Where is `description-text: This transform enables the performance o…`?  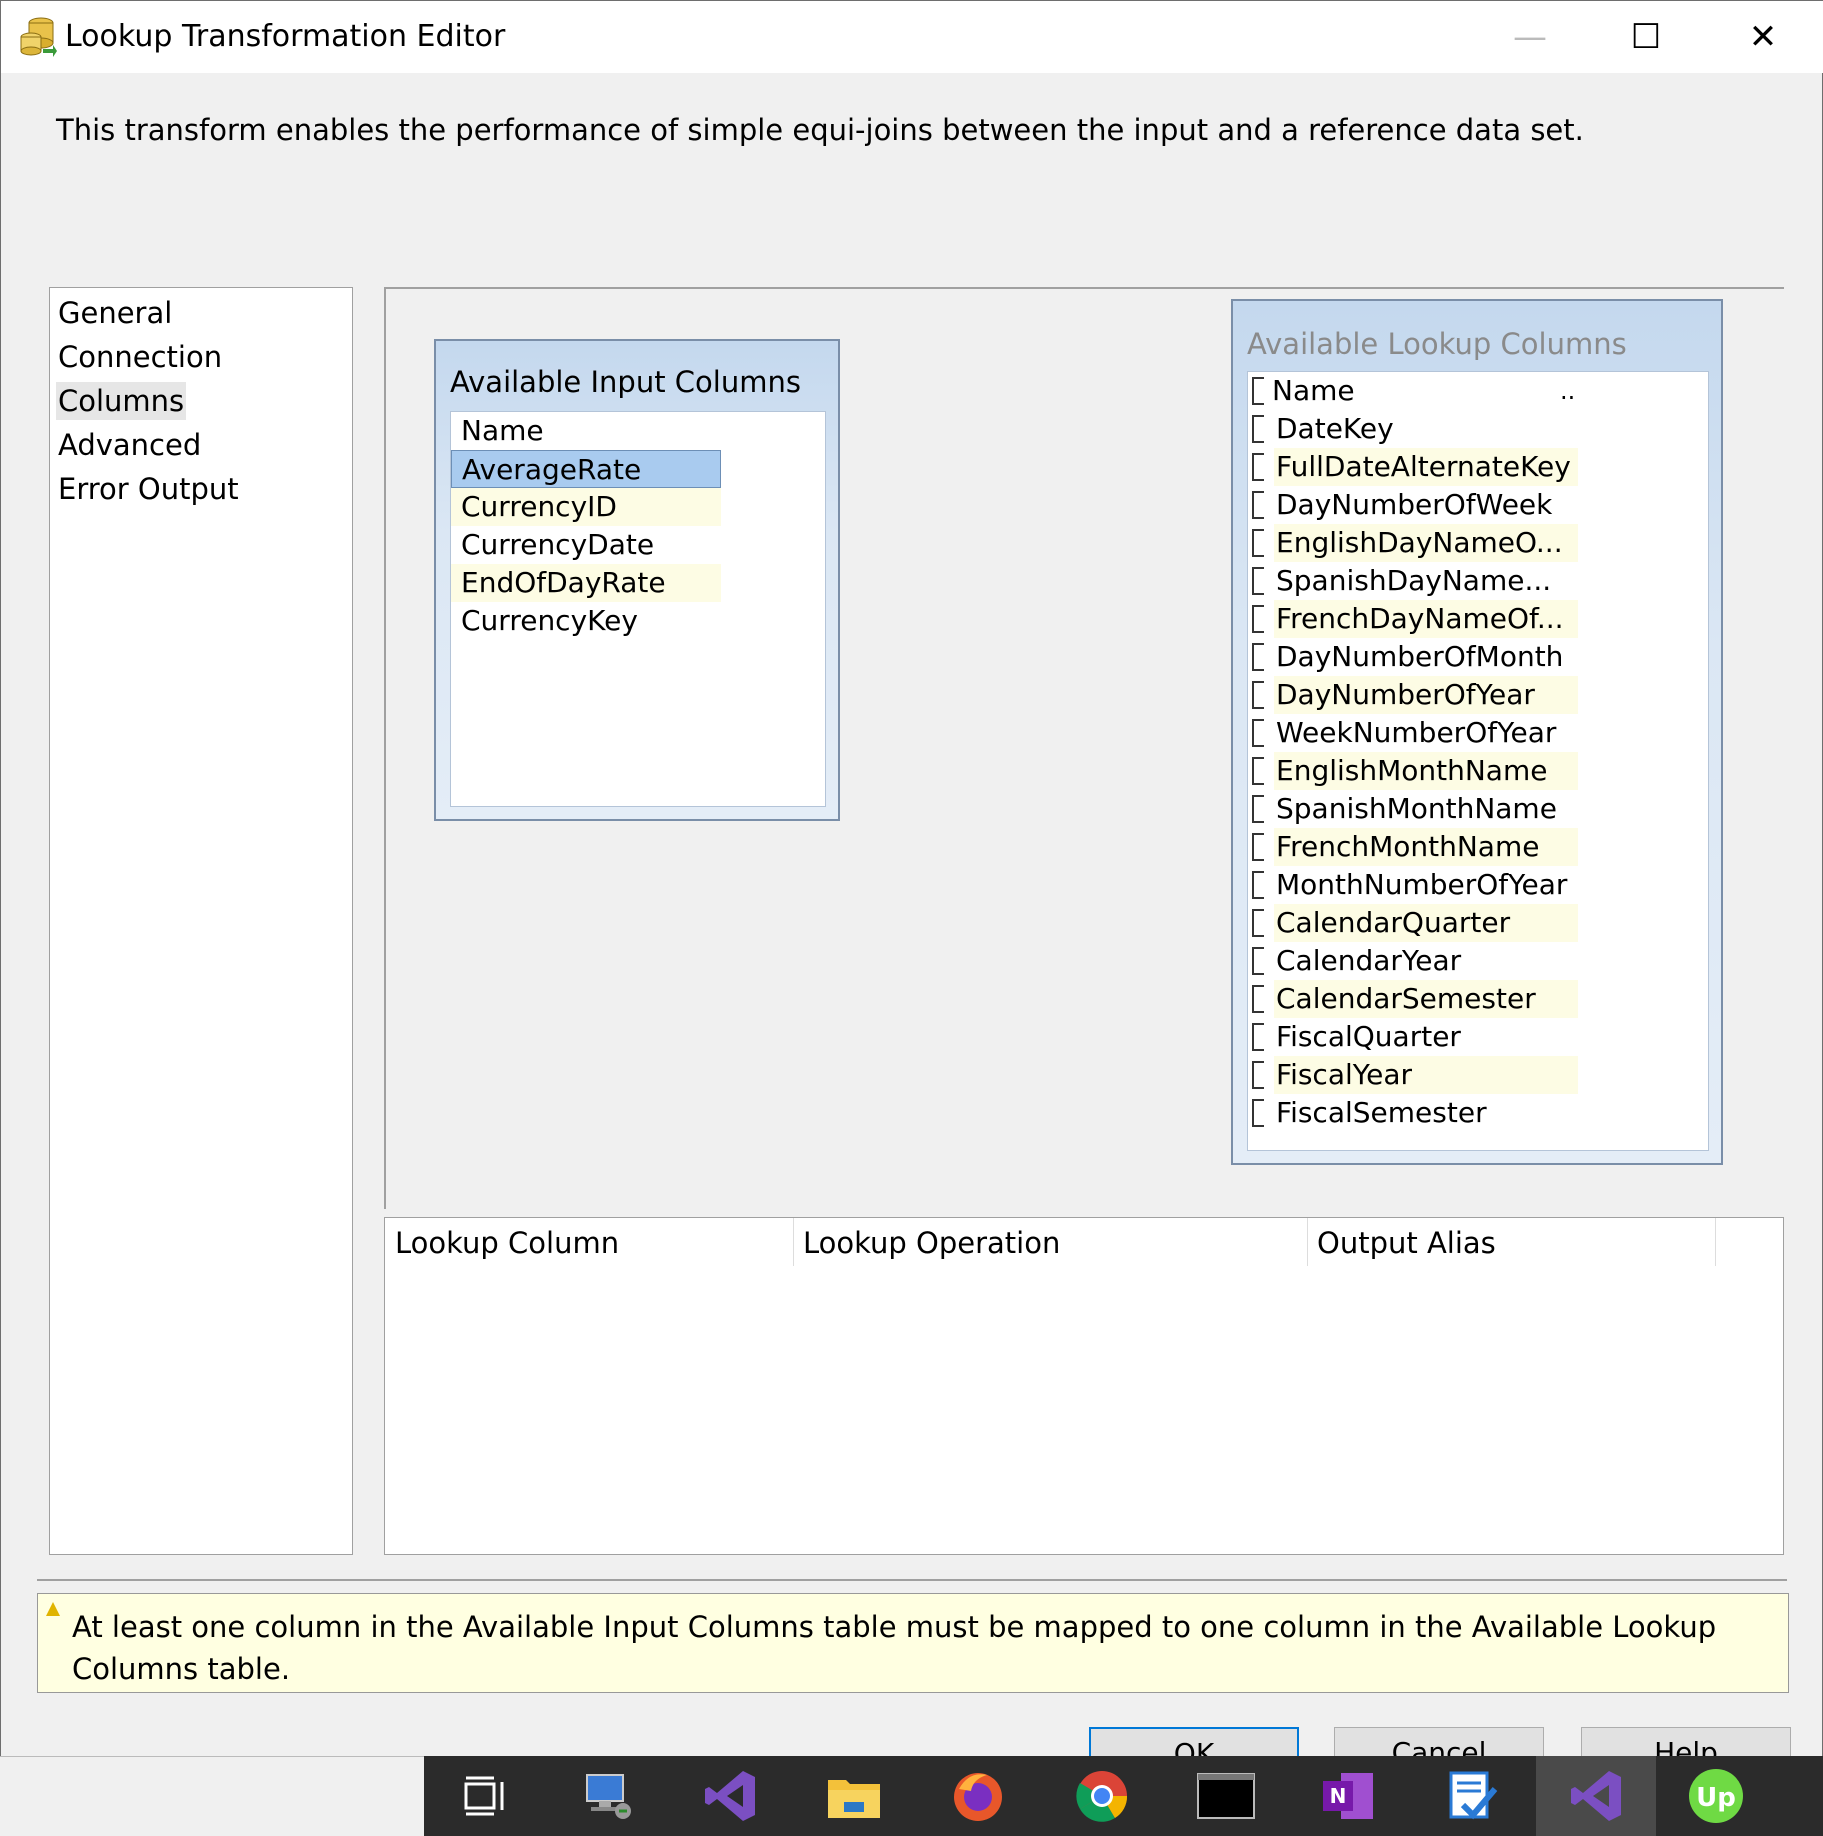
description-text: This transform enables the performance o… is located at coordinates (820, 130).